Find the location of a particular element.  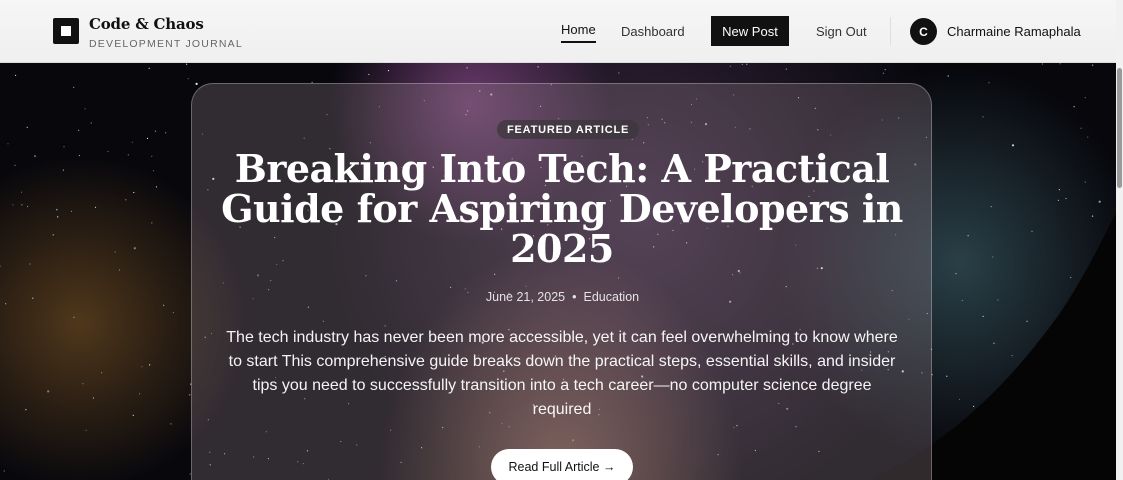

article-meta: June 21, 2025 • Education is located at coordinates (562, 297).